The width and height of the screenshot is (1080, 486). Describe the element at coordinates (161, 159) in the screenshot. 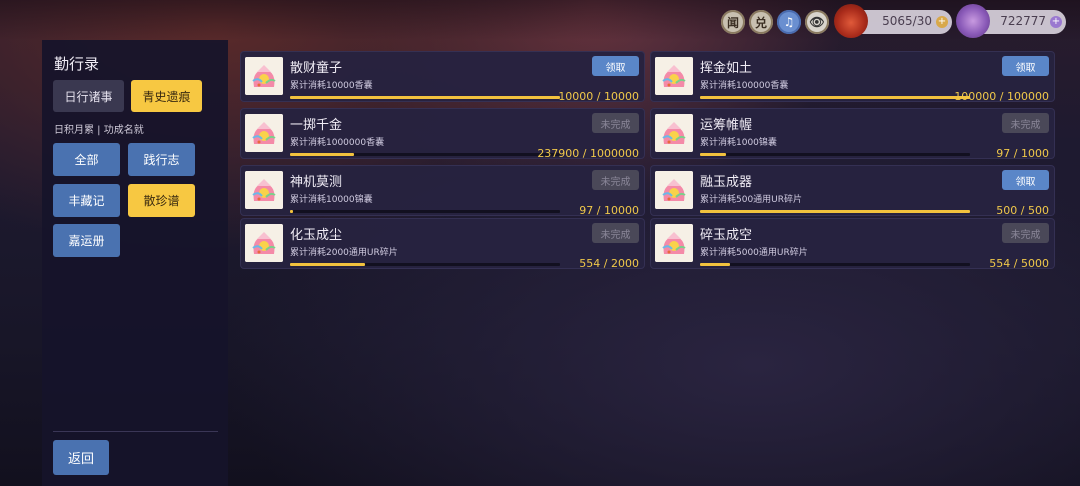

I see `category-practice-button: 践行志` at that location.